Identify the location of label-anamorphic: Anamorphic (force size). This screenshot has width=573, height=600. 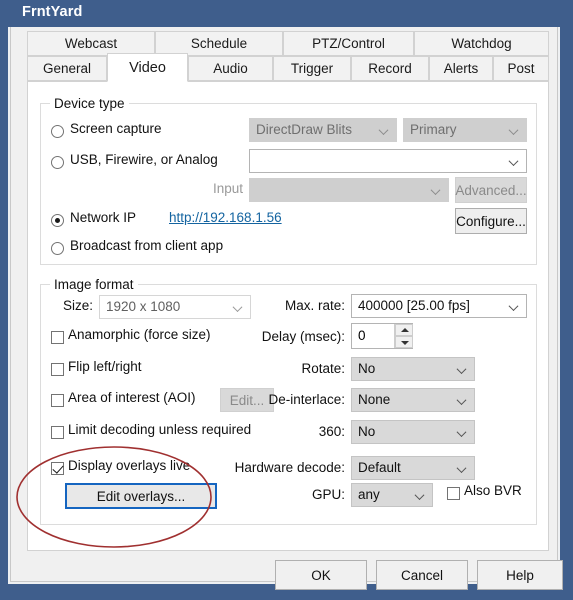
(139, 334).